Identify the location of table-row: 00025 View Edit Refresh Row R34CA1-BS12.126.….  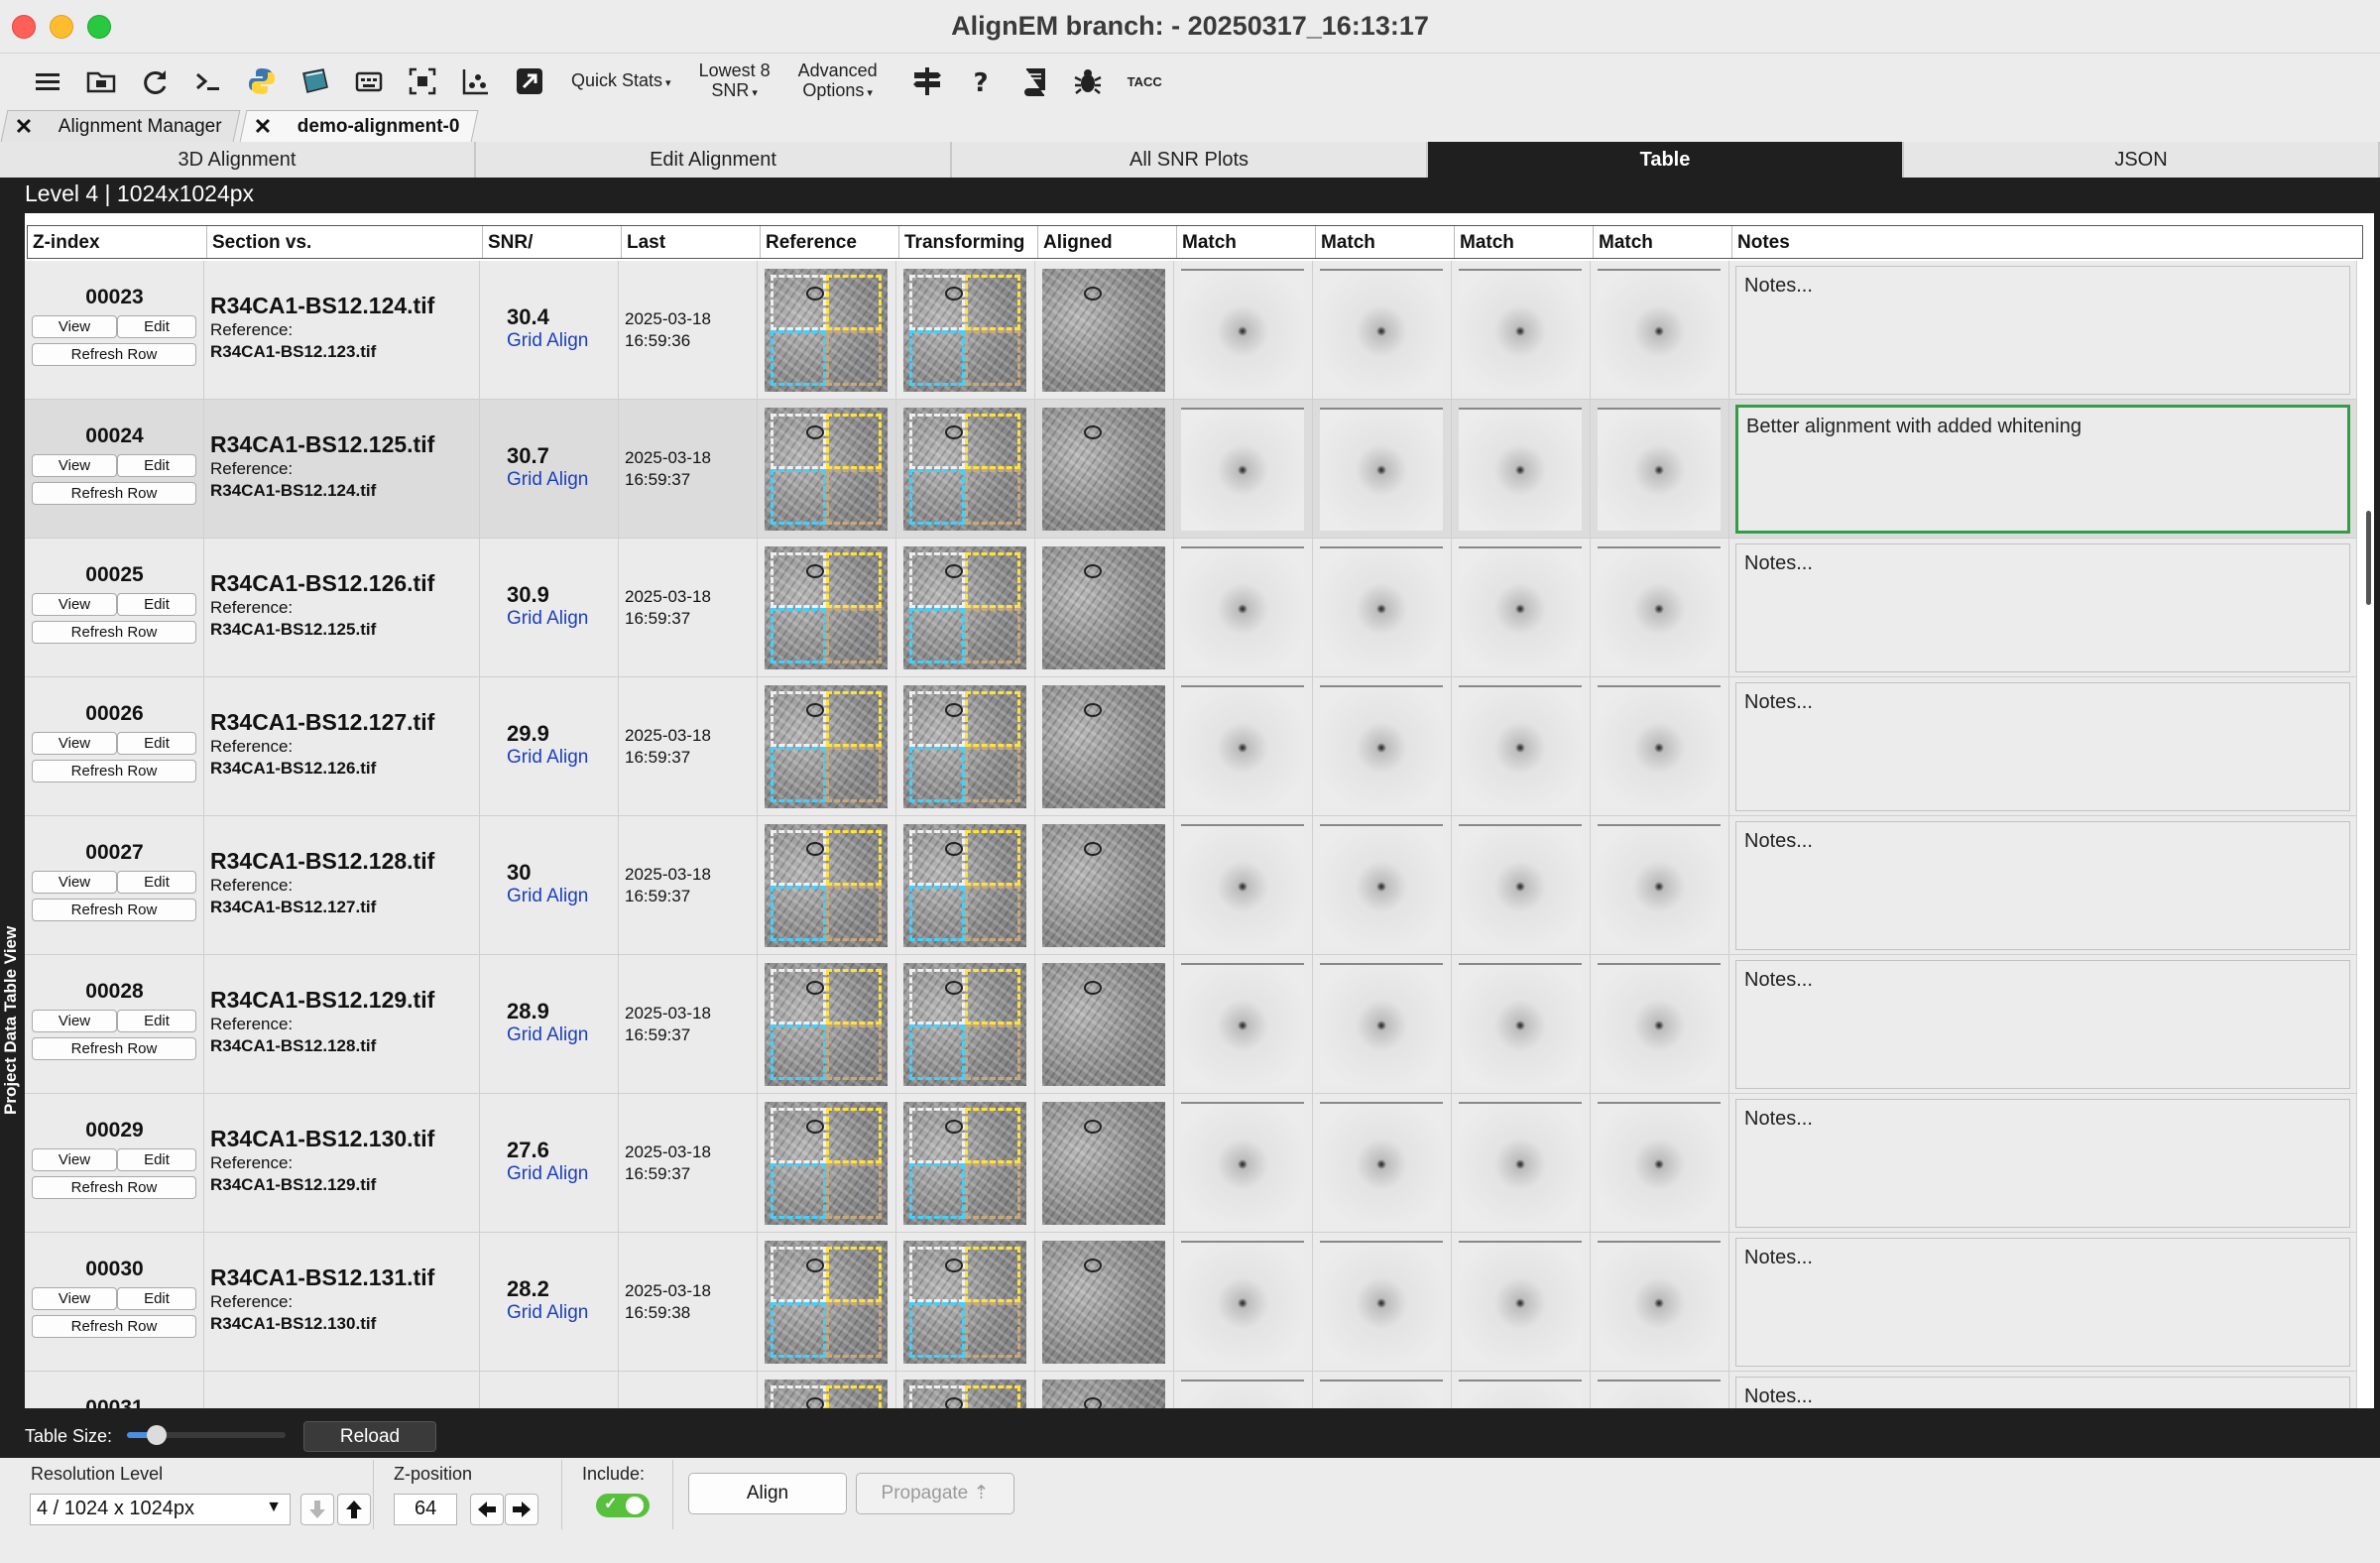
(1191, 608).